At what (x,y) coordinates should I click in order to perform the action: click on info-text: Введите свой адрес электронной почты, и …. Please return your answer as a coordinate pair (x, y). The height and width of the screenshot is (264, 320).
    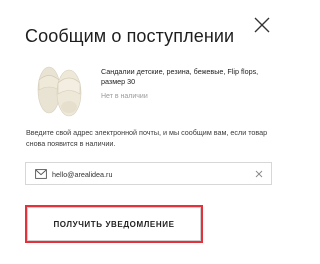
    Looking at the image, I should click on (147, 138).